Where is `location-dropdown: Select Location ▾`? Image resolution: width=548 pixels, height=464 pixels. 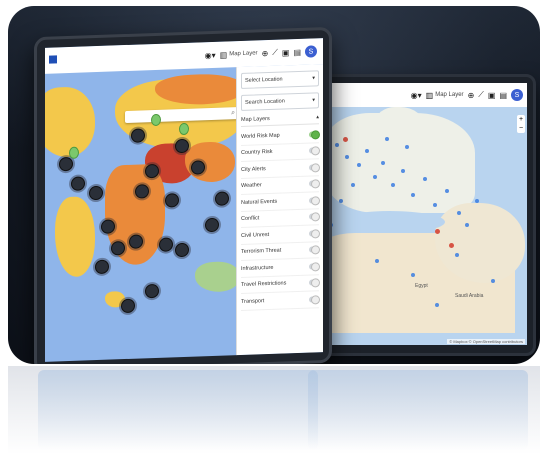
location-dropdown: Select Location ▾ is located at coordinates (280, 79).